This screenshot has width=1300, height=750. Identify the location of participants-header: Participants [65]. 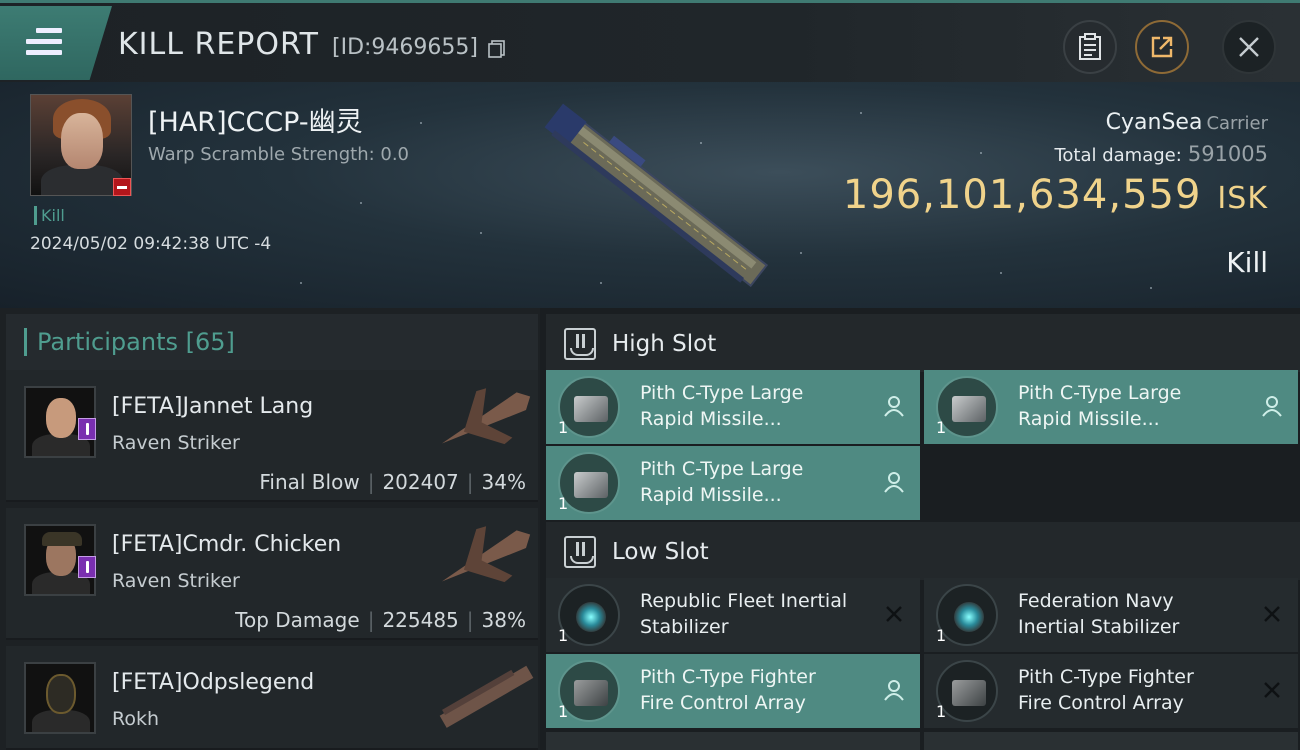
(272, 343).